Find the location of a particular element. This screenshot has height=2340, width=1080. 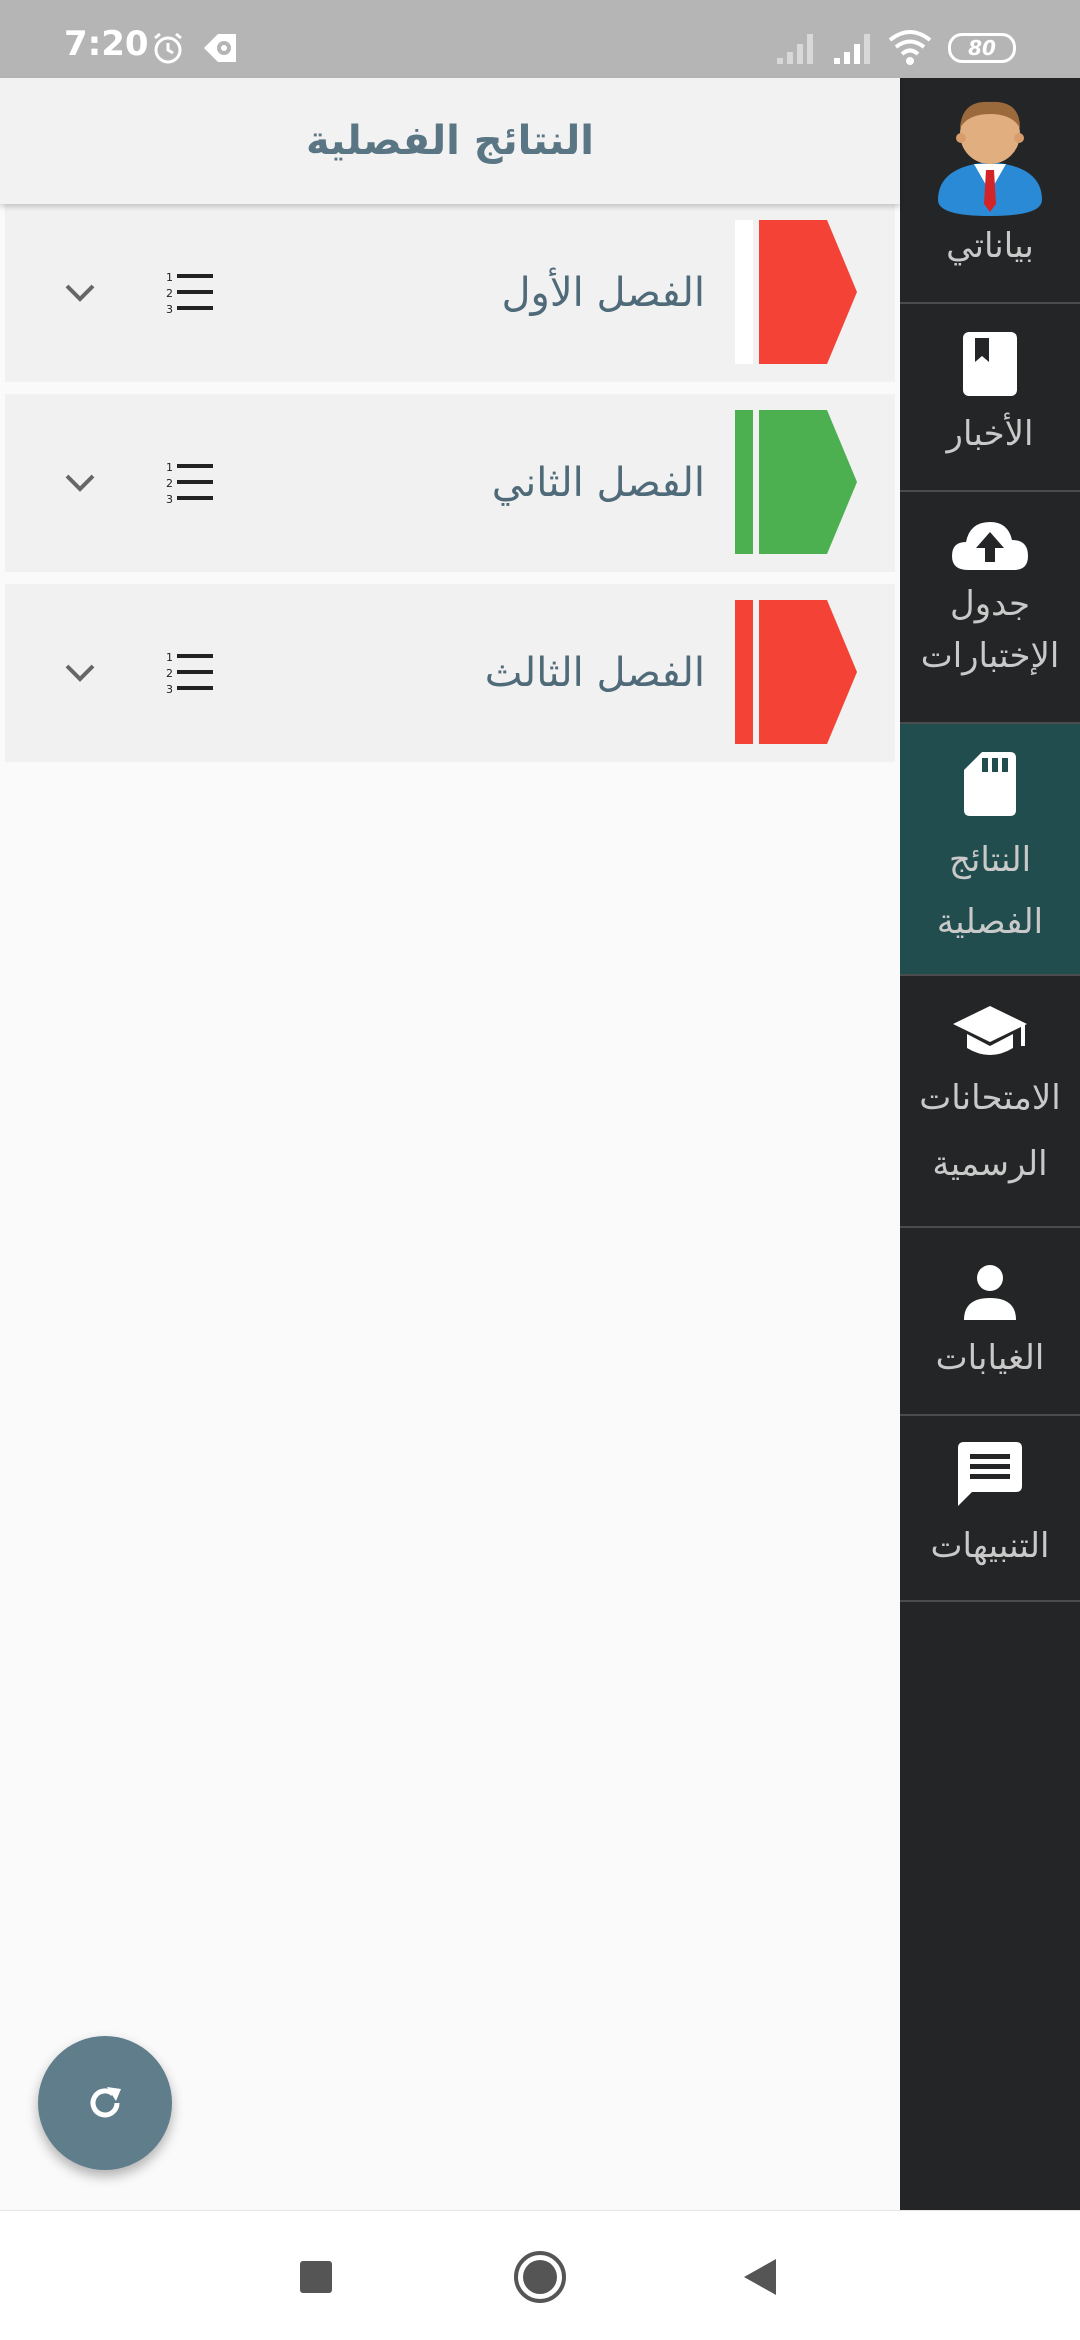

sidebar-item-label-line1: جدول is located at coordinates (990, 604).